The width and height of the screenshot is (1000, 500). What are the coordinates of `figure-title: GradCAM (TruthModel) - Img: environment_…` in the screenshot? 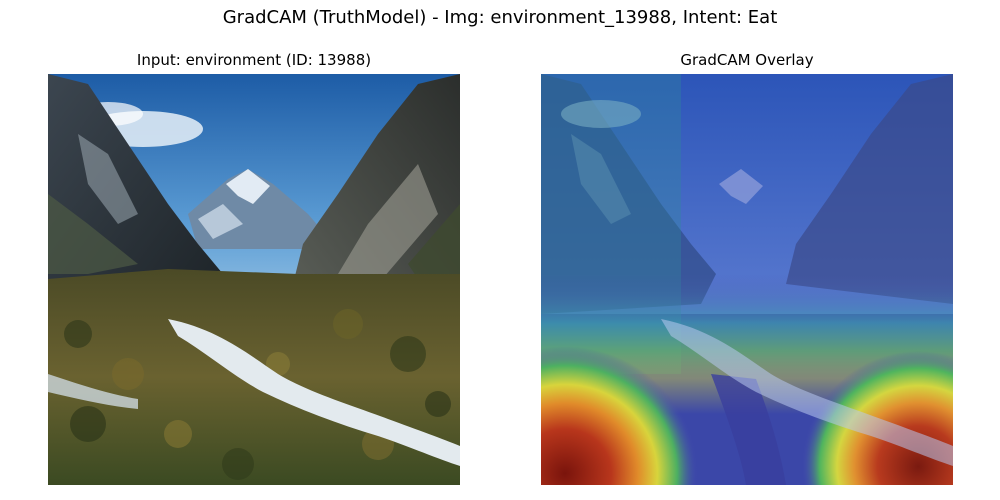 It's located at (500, 17).